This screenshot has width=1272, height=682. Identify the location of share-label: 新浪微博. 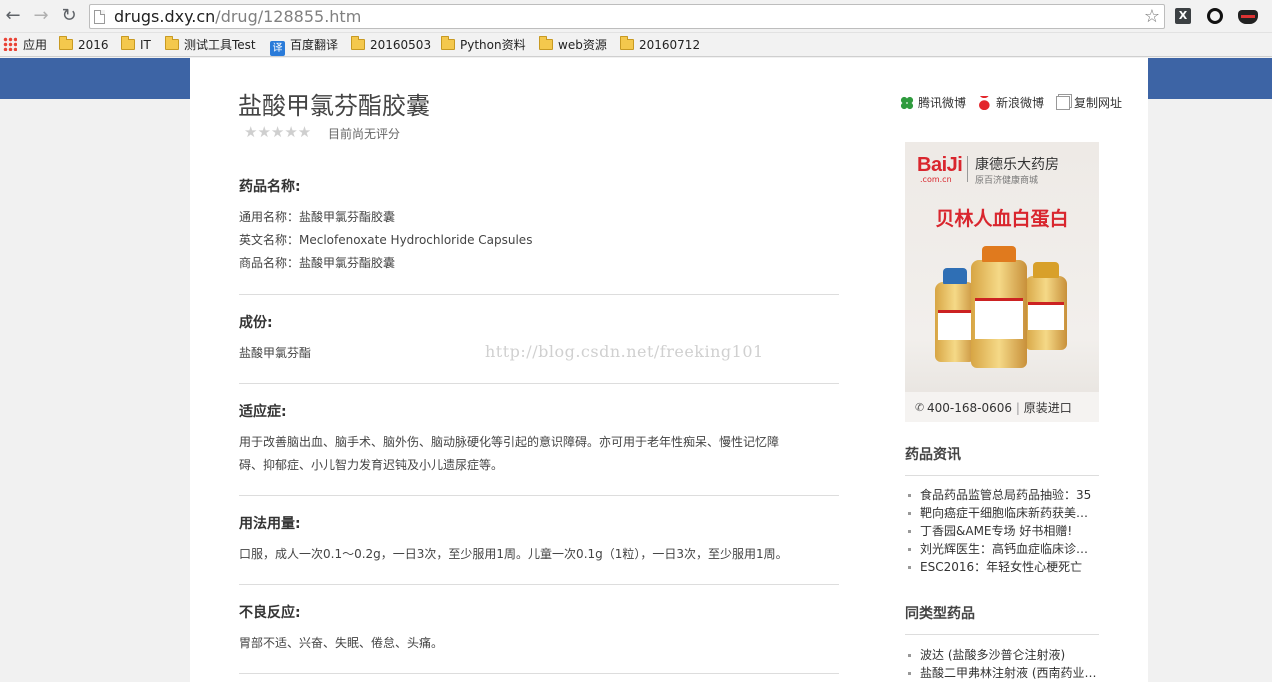
(1020, 103).